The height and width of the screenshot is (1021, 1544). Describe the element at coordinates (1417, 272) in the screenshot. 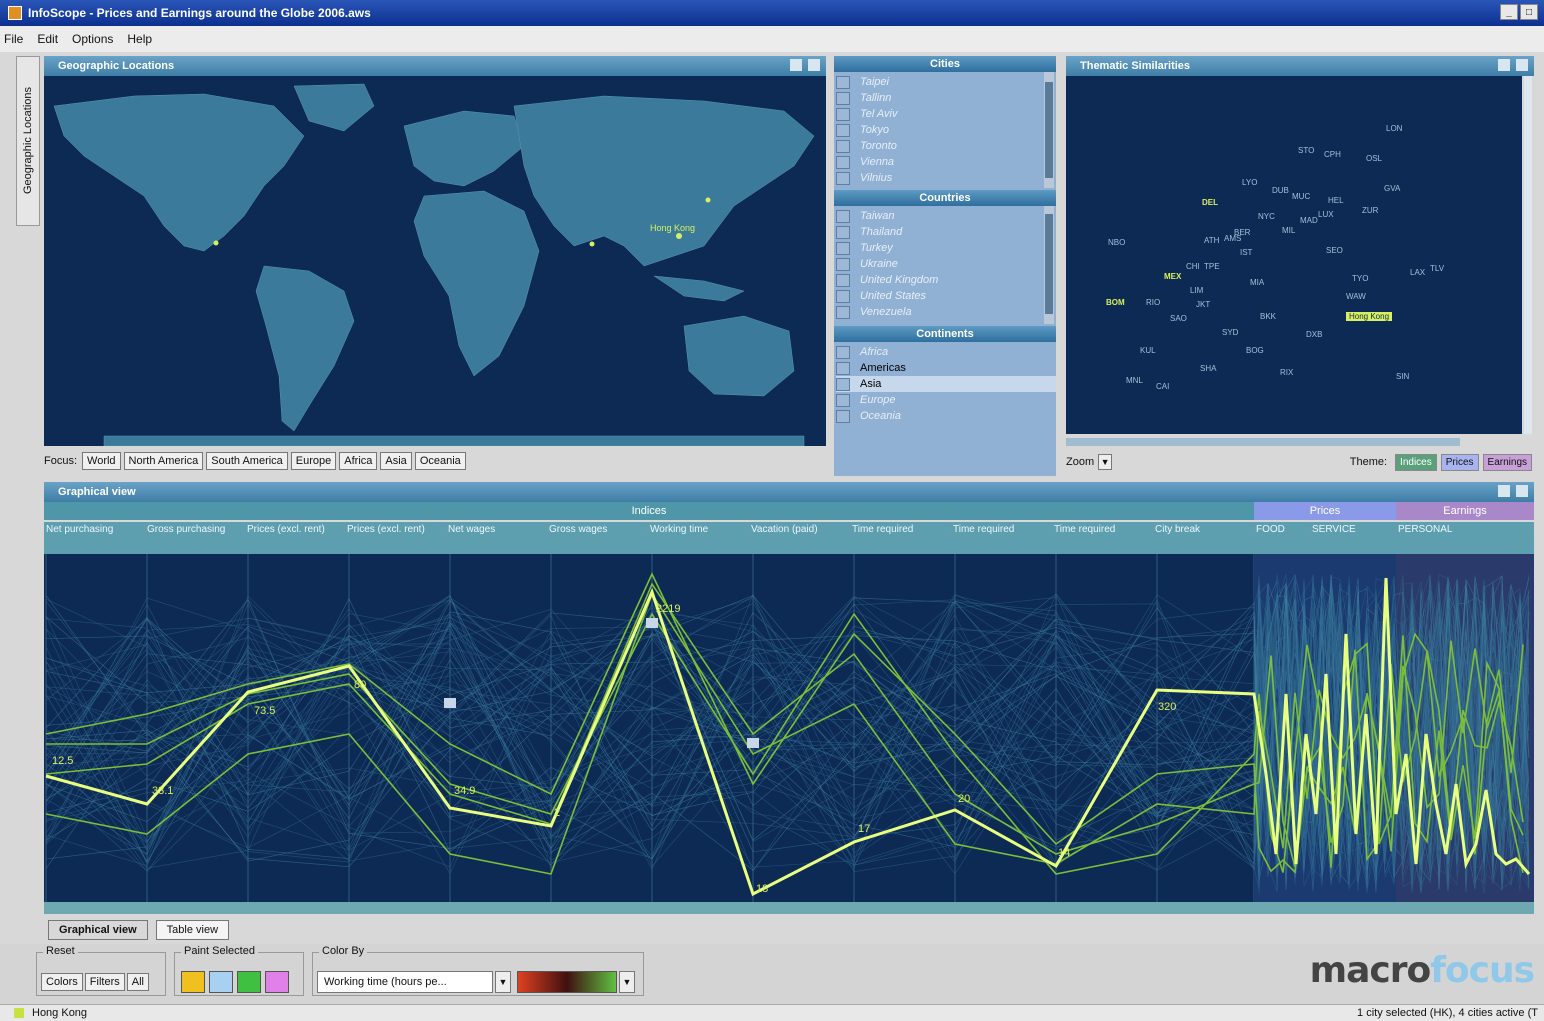

I see `city-code-label: LAX` at that location.